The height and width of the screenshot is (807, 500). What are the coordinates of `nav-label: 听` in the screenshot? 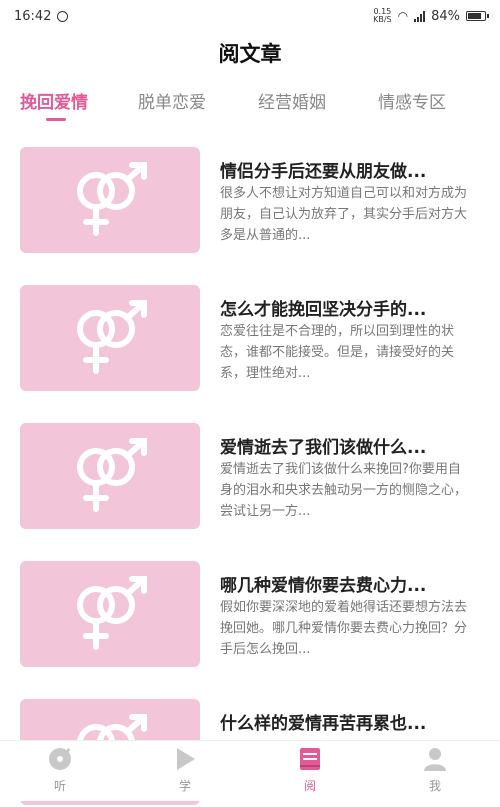 It's located at (59, 786).